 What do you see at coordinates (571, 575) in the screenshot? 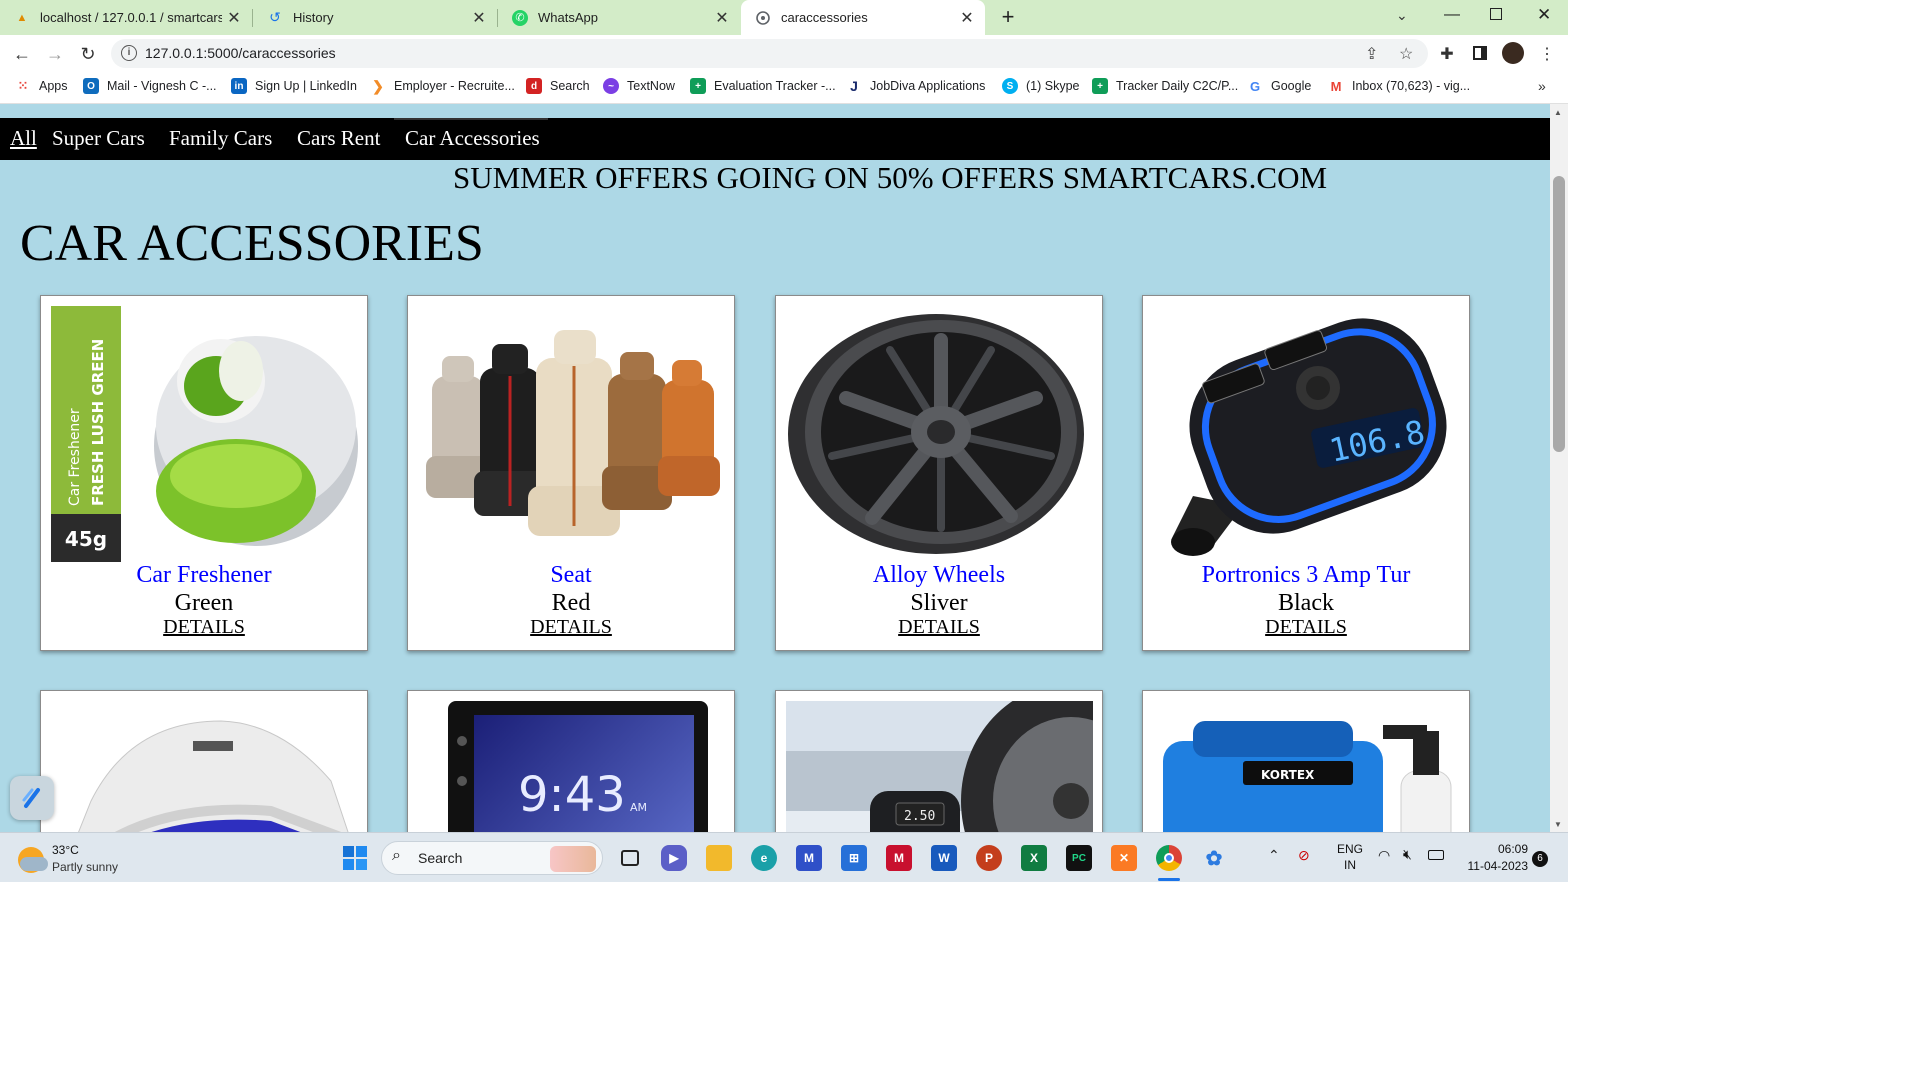
I see `product-name: Seat` at bounding box center [571, 575].